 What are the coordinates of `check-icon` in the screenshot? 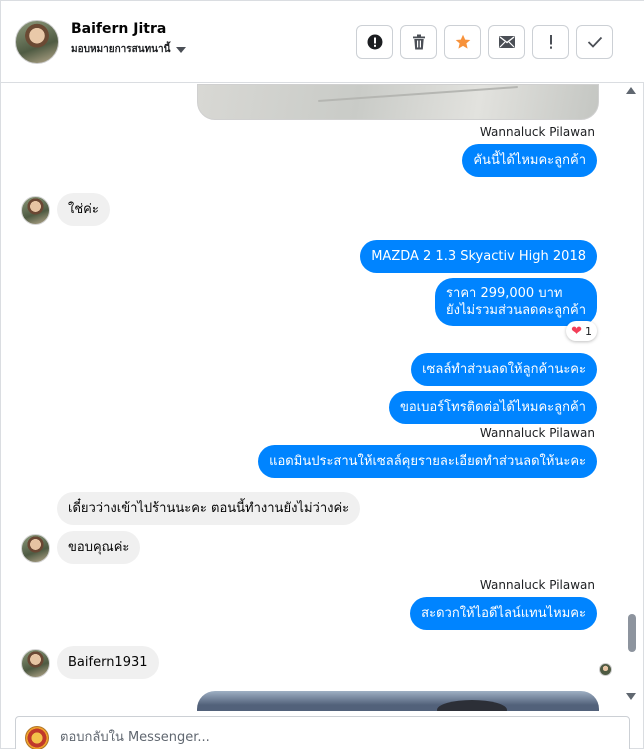 It's located at (594, 42).